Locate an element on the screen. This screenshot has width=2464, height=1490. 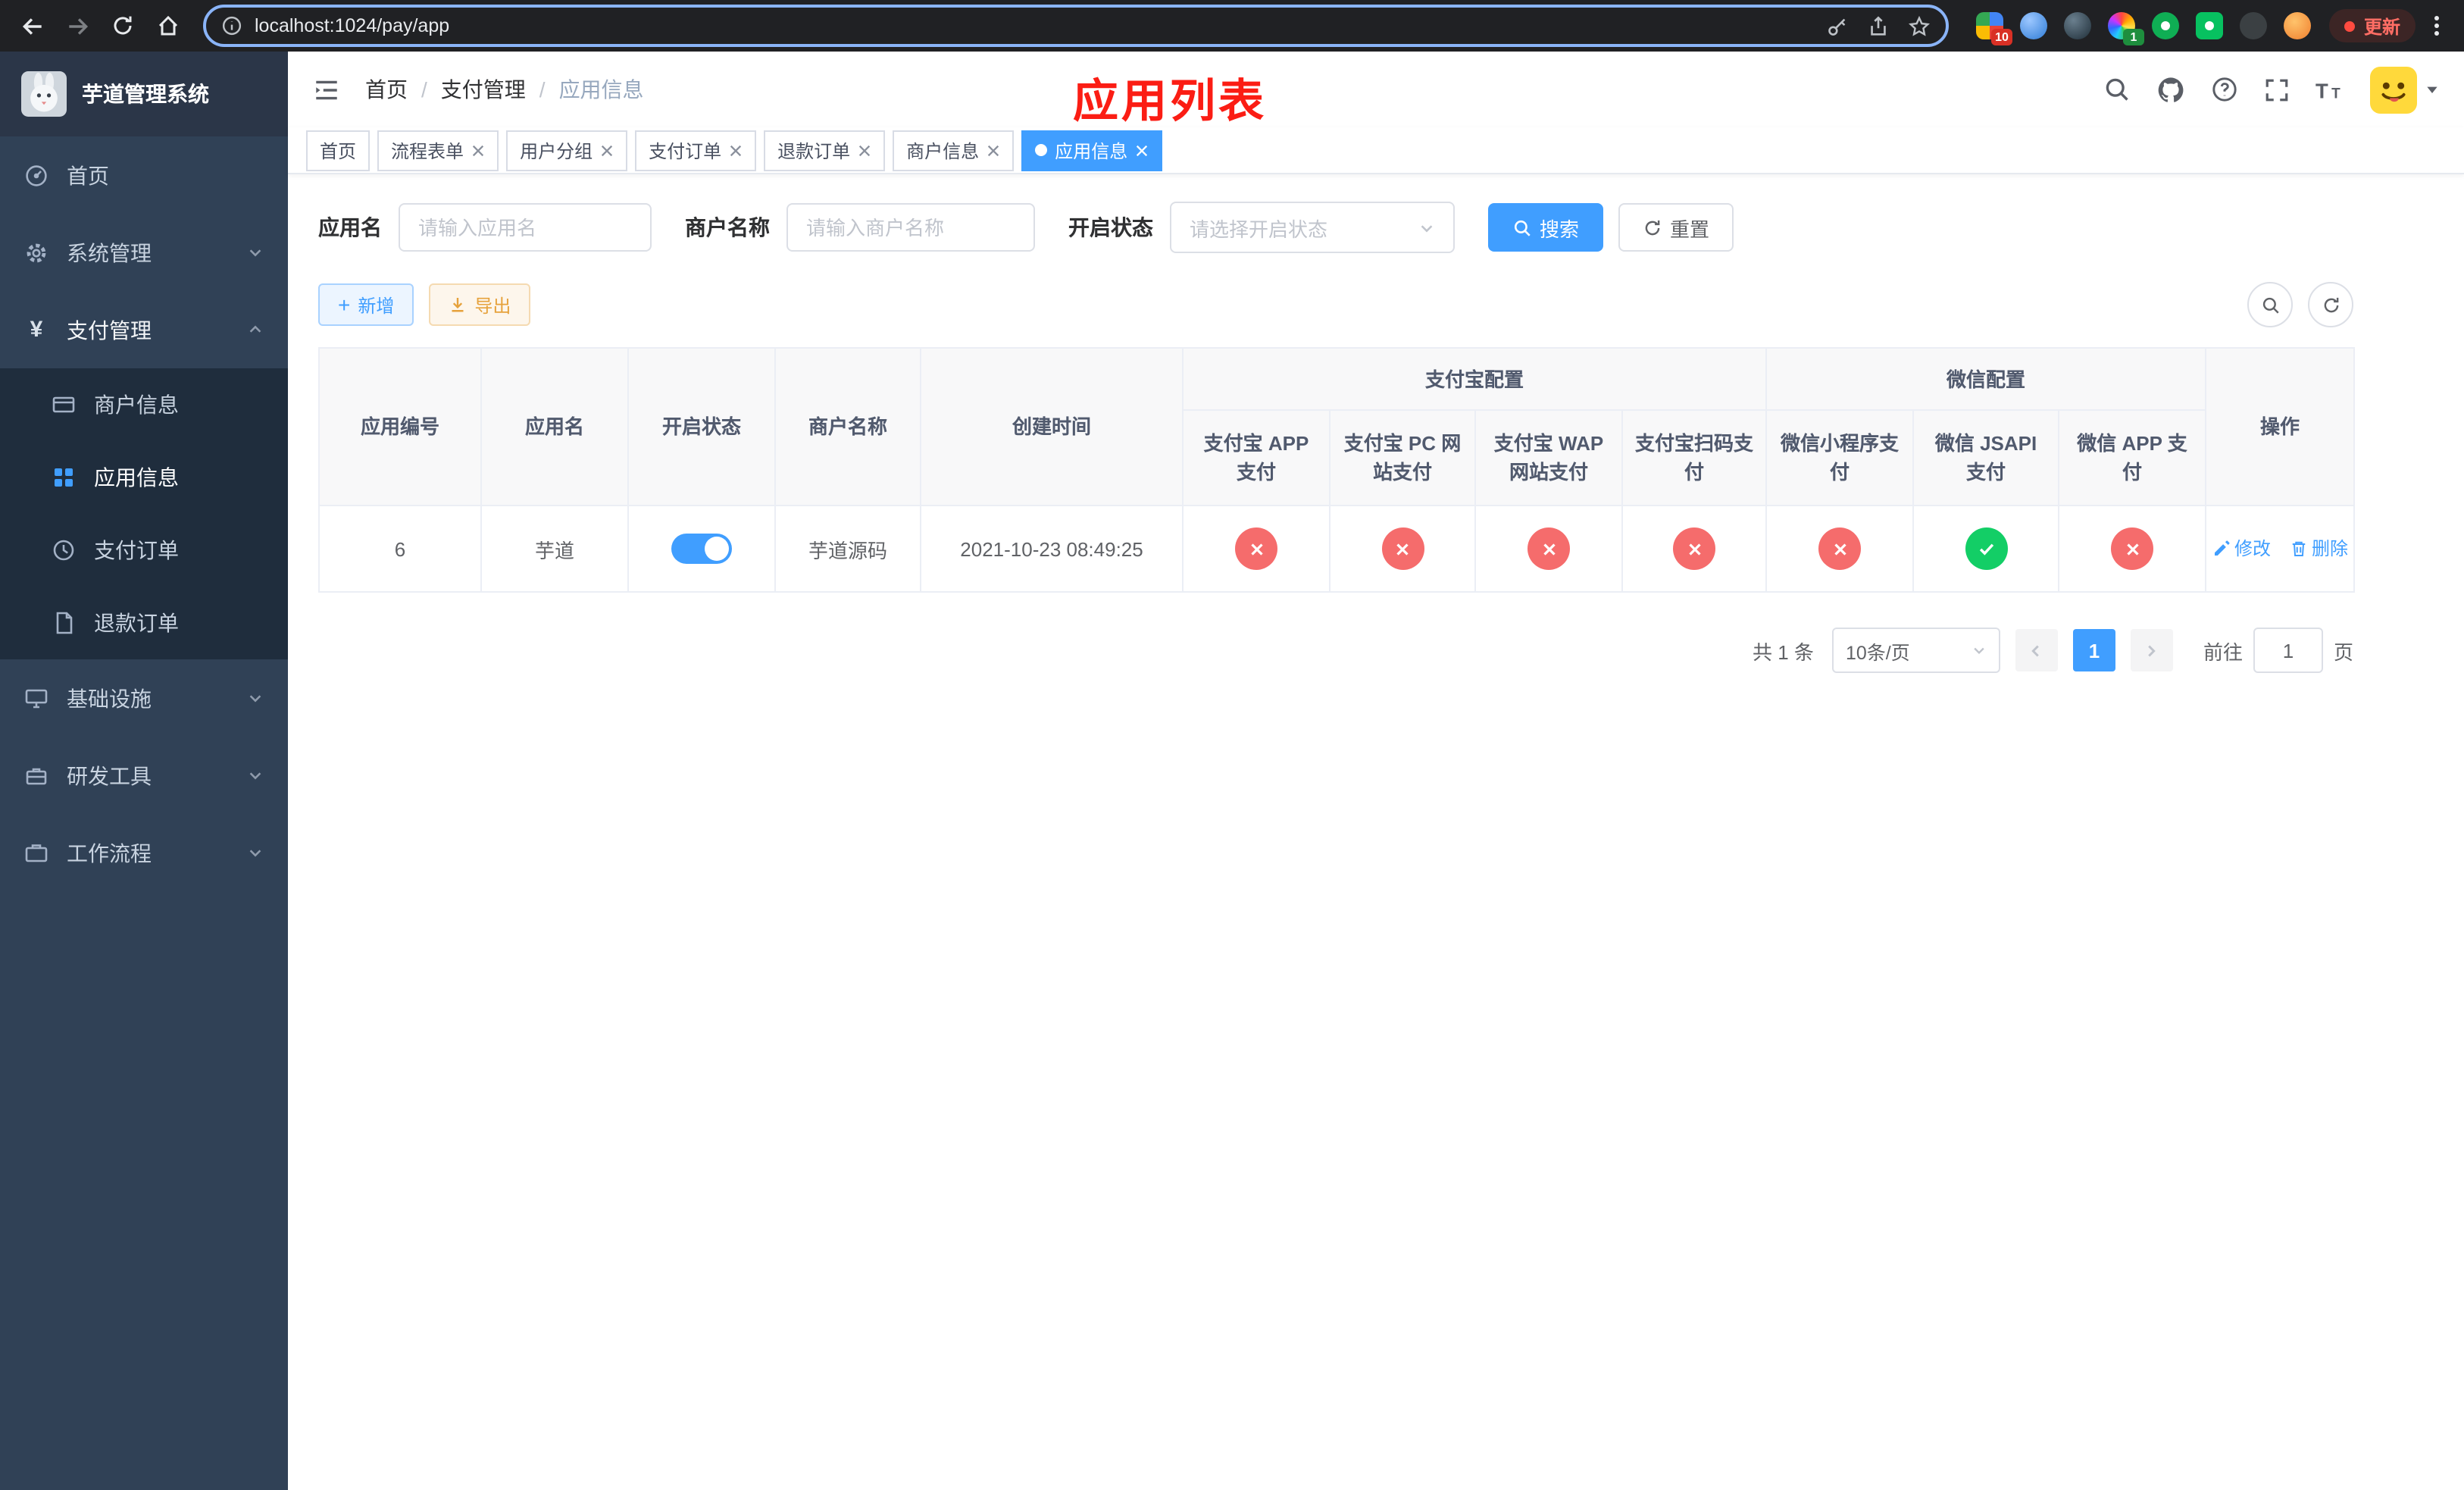
reset-button: 重置 is located at coordinates (1676, 227).